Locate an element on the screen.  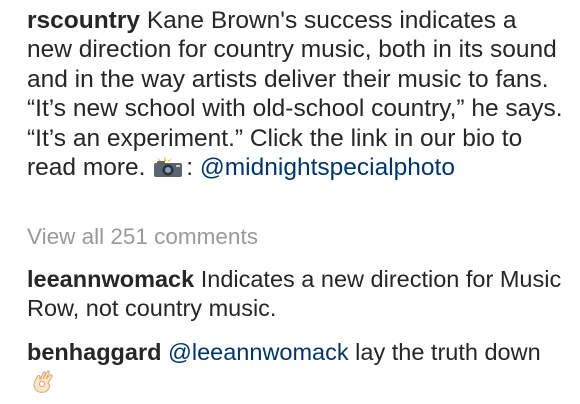
comment-username: leeannwomack is located at coordinates (110, 279).